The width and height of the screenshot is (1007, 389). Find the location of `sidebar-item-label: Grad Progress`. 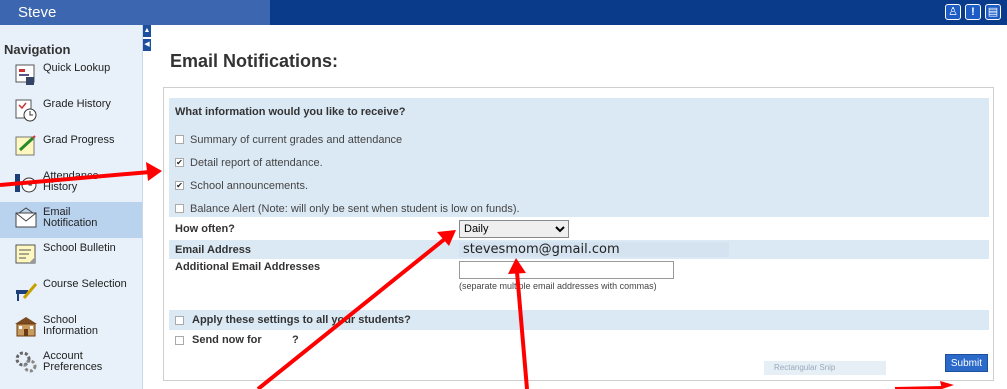

sidebar-item-label: Grad Progress is located at coordinates (79, 140).